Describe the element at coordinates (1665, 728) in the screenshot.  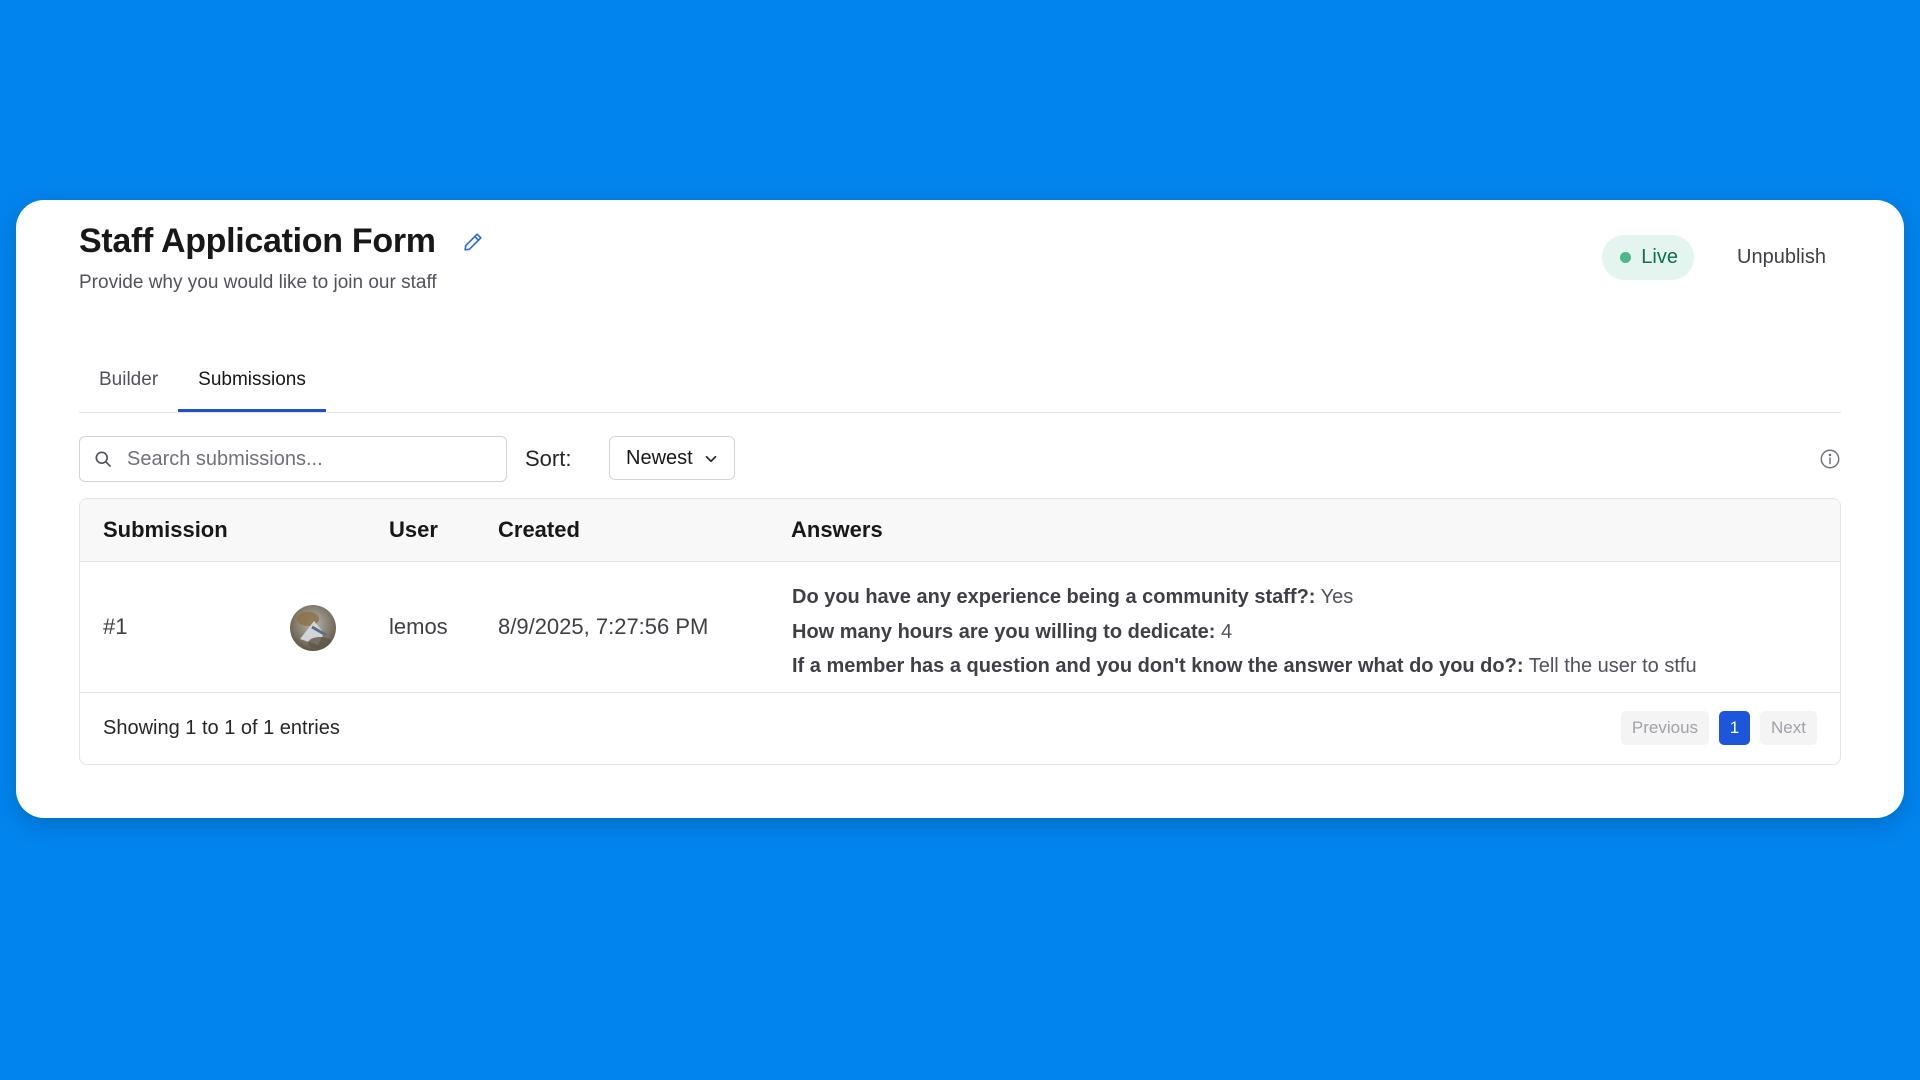
I see `previous-page-button: Previous` at that location.